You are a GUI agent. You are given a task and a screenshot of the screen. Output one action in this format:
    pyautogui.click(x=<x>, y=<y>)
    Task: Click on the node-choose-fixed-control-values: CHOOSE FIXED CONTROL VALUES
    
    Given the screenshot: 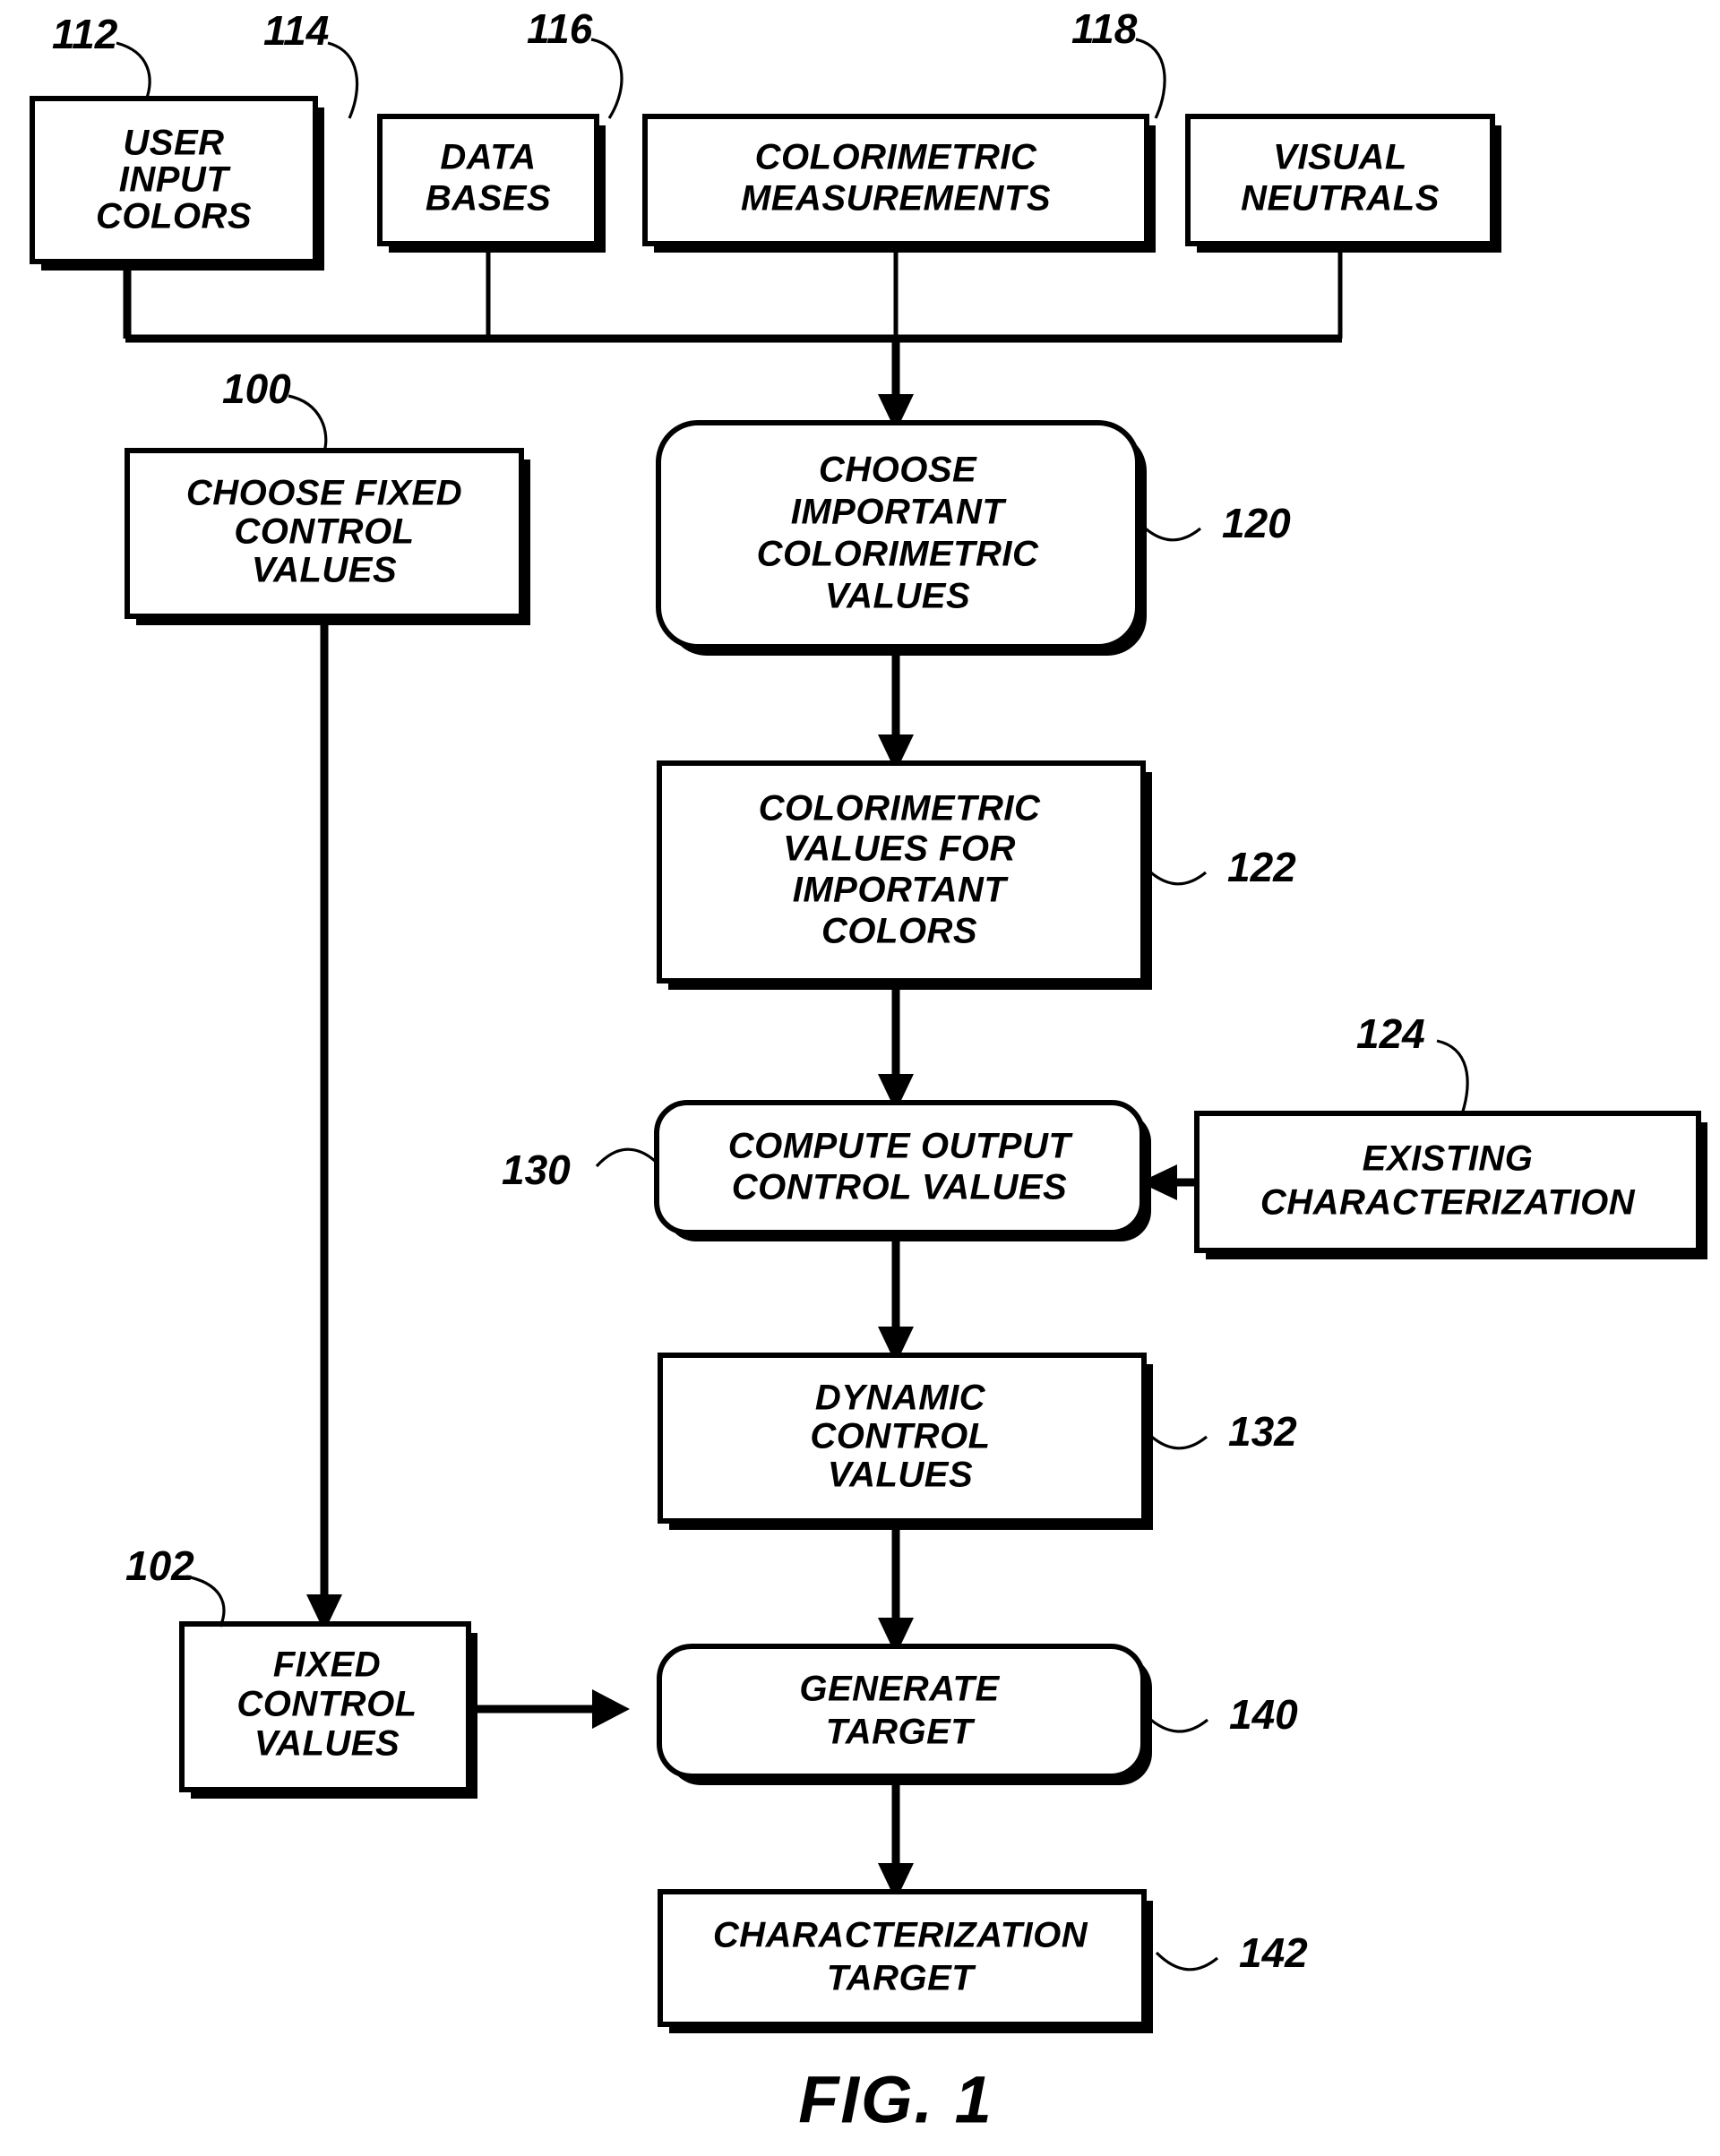 What is the action you would take?
    pyautogui.click(x=327, y=536)
    